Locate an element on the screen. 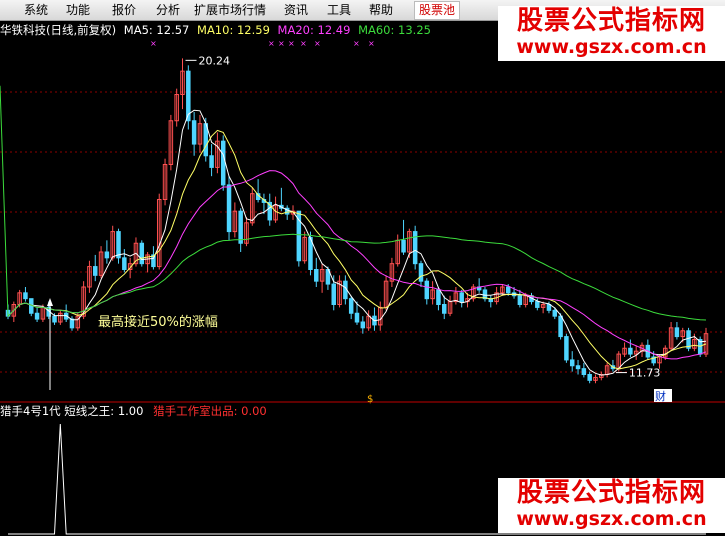  ma20-label: MA20: 12.49 is located at coordinates (314, 30).